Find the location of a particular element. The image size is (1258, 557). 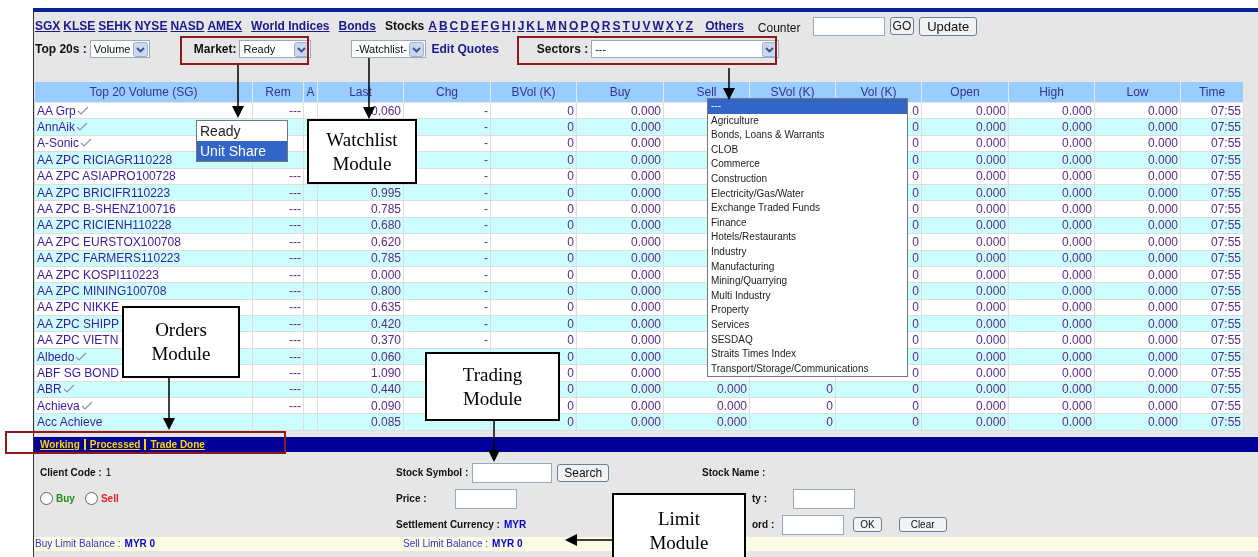

letter-link: I is located at coordinates (514, 26).